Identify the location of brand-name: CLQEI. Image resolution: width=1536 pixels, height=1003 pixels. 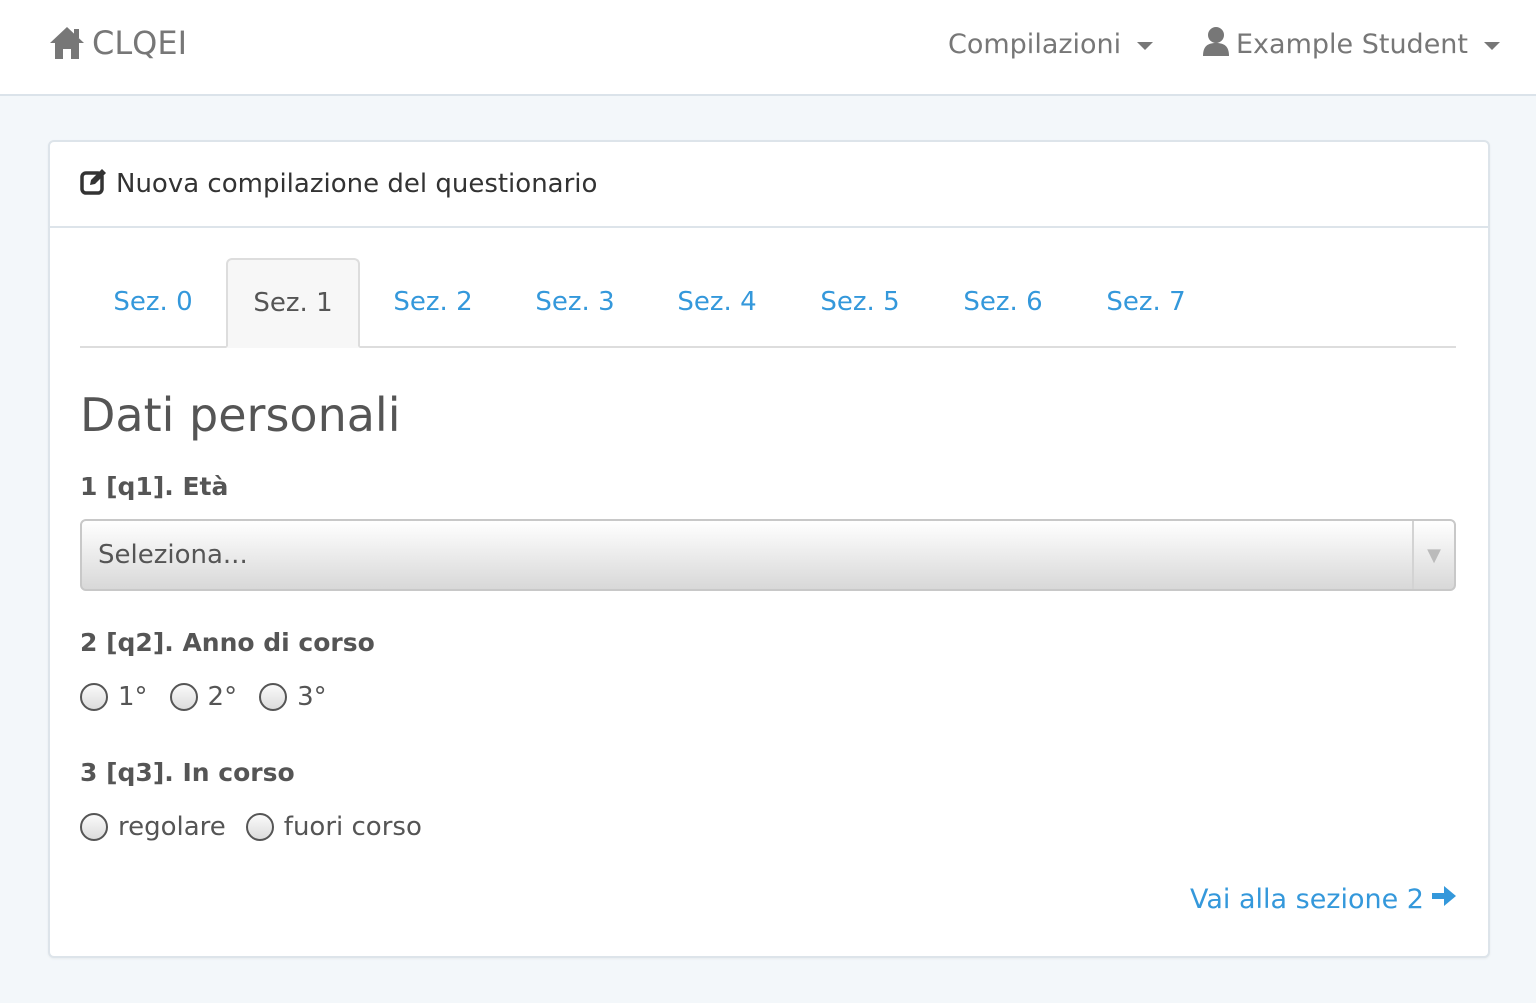
(140, 43).